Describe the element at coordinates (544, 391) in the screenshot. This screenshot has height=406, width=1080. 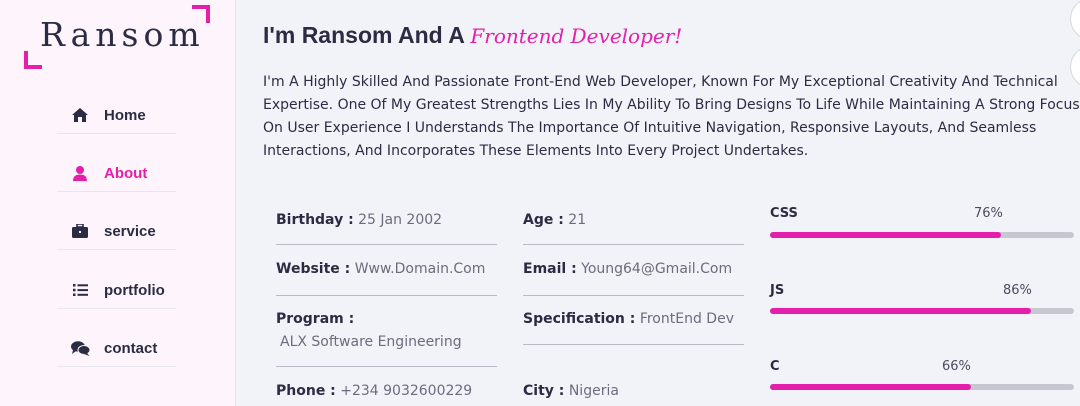
I see `city-label: City :` at that location.